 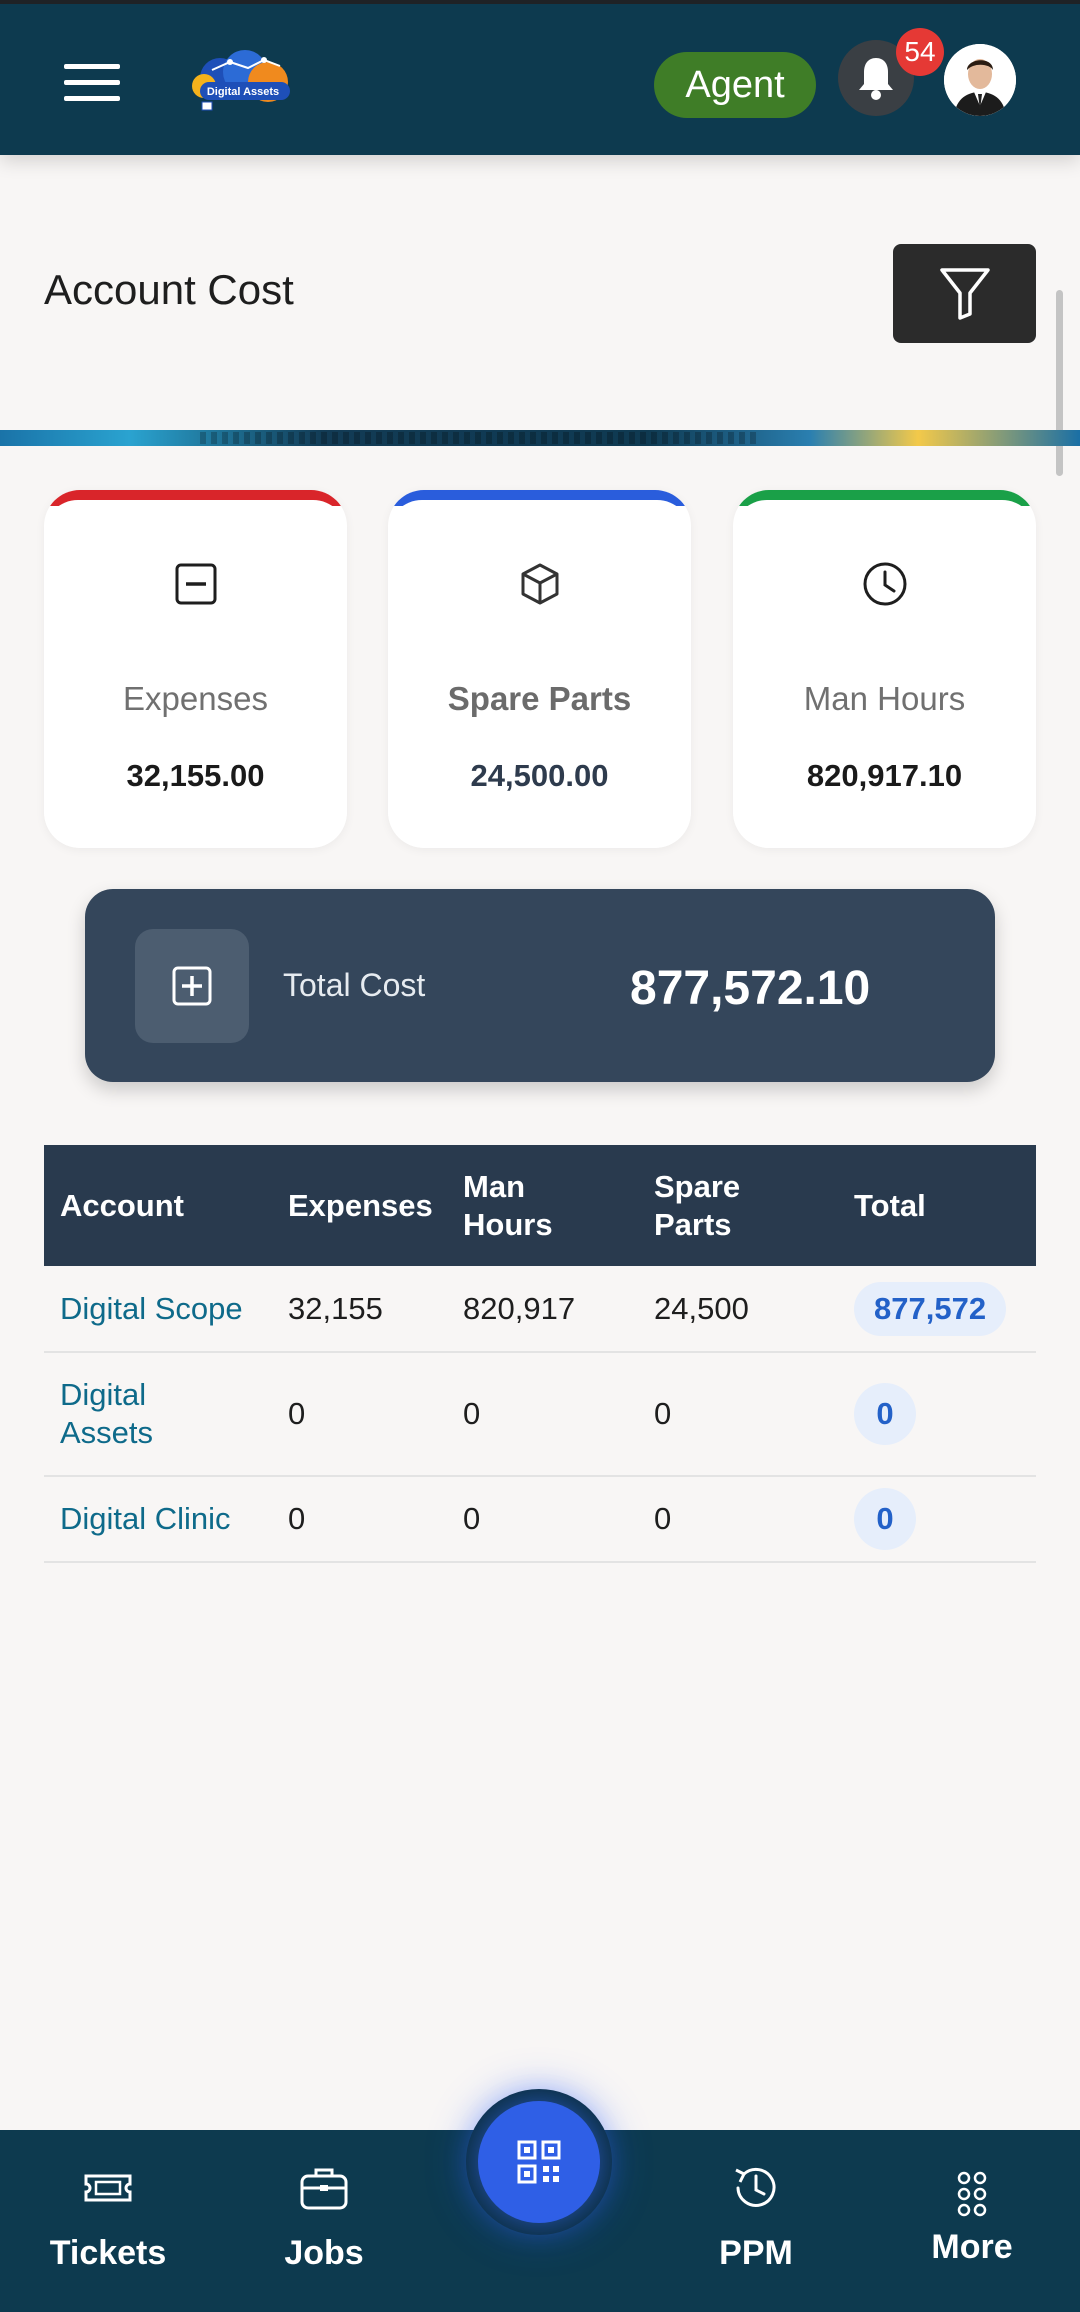 I want to click on nav-jobs: Jobs, so click(x=324, y=2221).